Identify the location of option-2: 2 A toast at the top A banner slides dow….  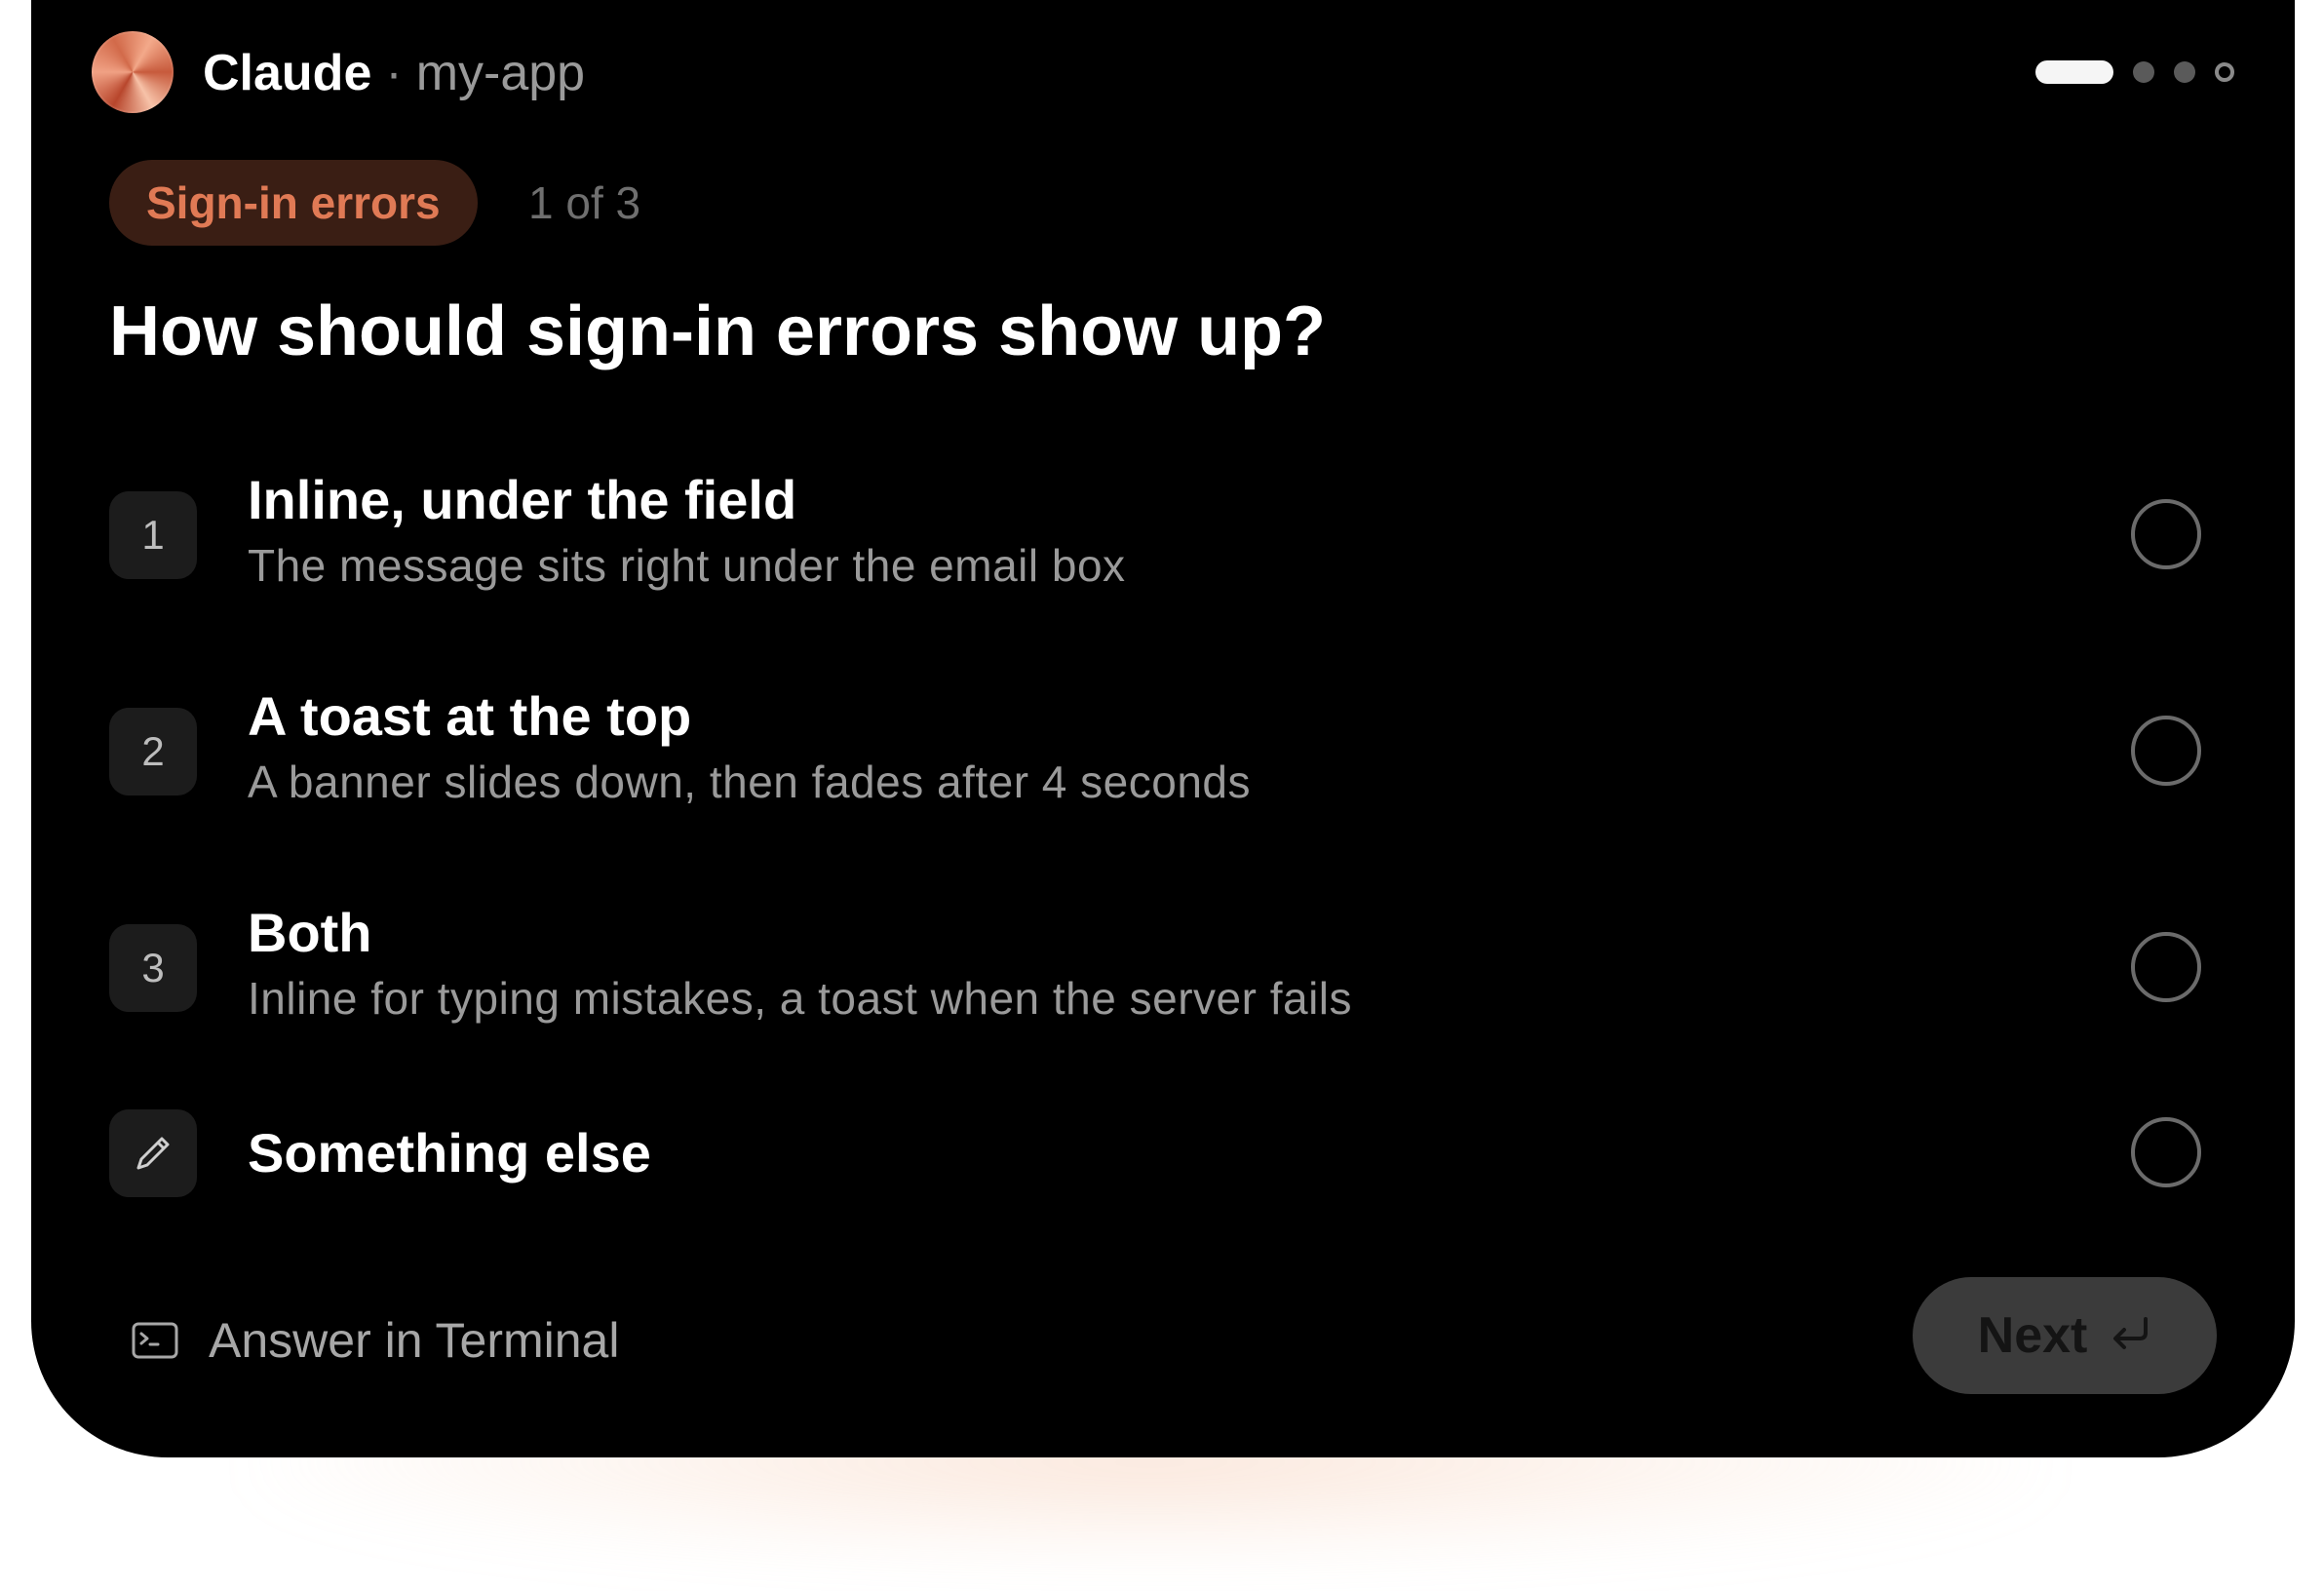
(1165, 753).